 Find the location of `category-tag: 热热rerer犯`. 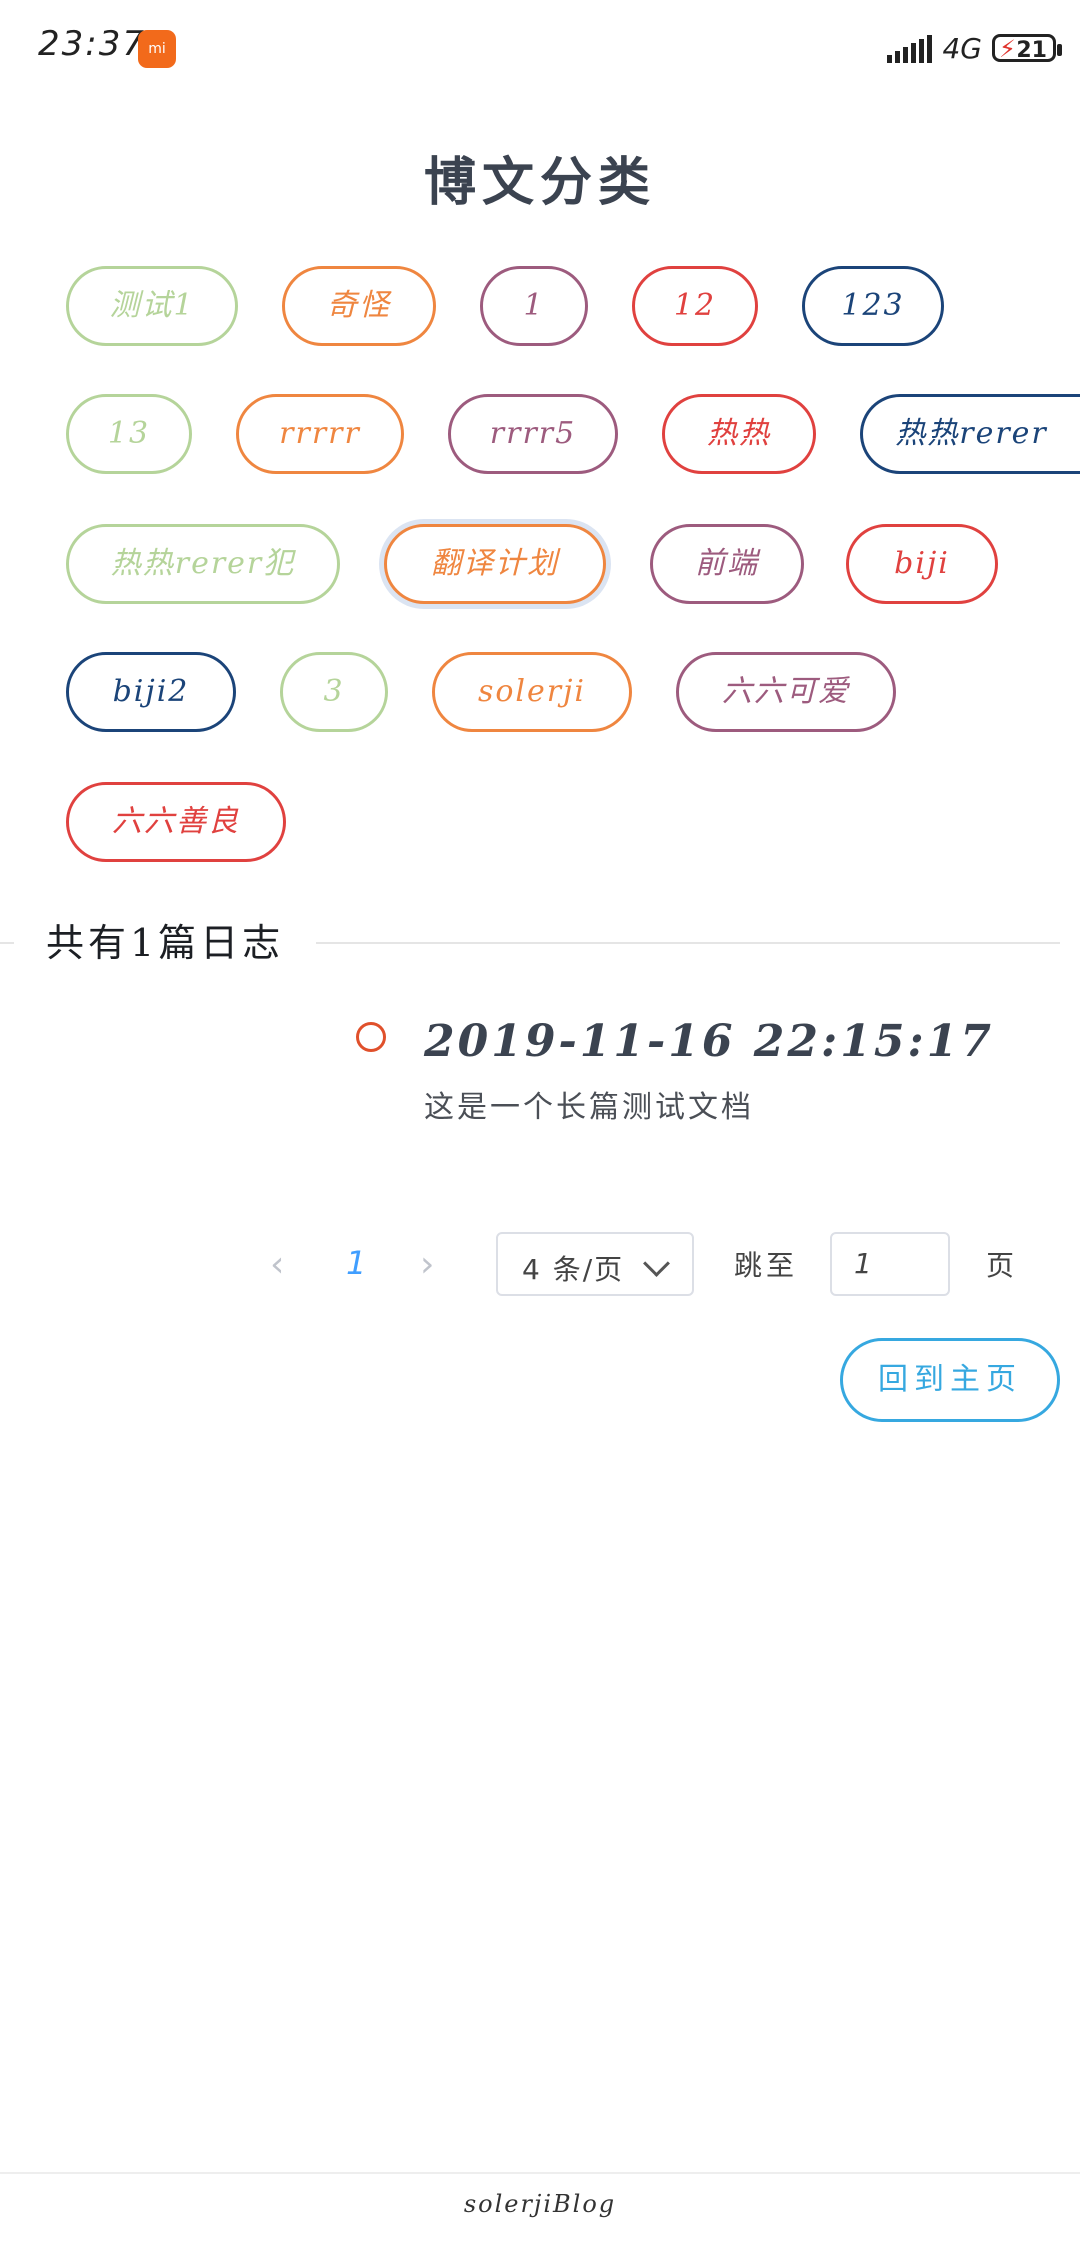

category-tag: 热热rerer犯 is located at coordinates (203, 564).